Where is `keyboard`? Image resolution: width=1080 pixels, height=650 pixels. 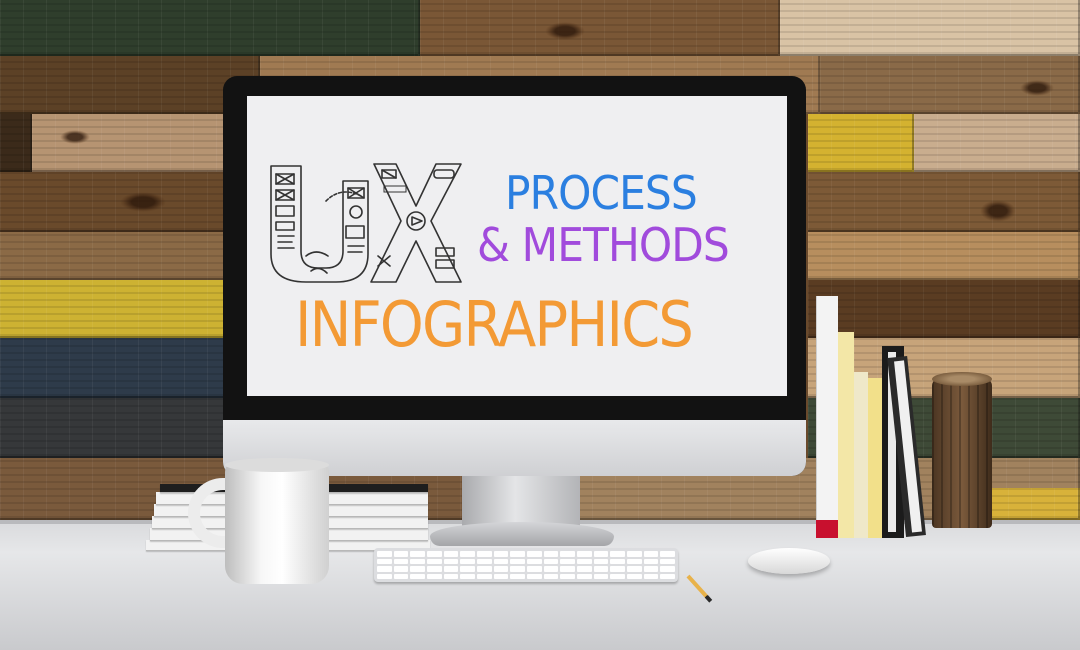
keyboard is located at coordinates (526, 565).